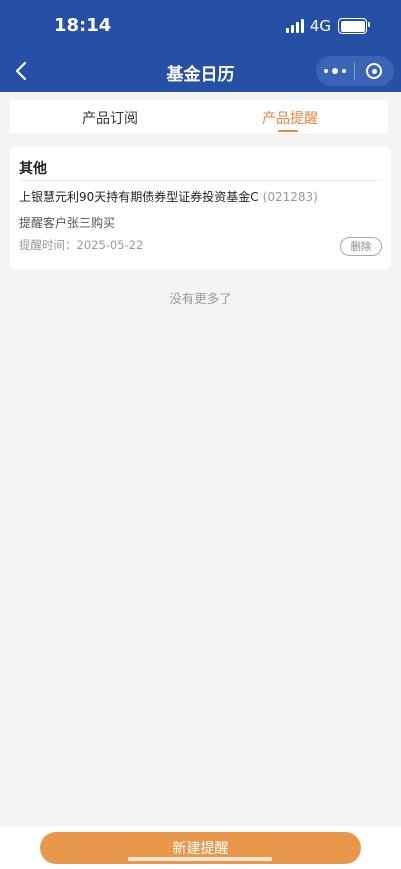 This screenshot has height=869, width=401. What do you see at coordinates (326, 71) in the screenshot?
I see `more-dots-icon` at bounding box center [326, 71].